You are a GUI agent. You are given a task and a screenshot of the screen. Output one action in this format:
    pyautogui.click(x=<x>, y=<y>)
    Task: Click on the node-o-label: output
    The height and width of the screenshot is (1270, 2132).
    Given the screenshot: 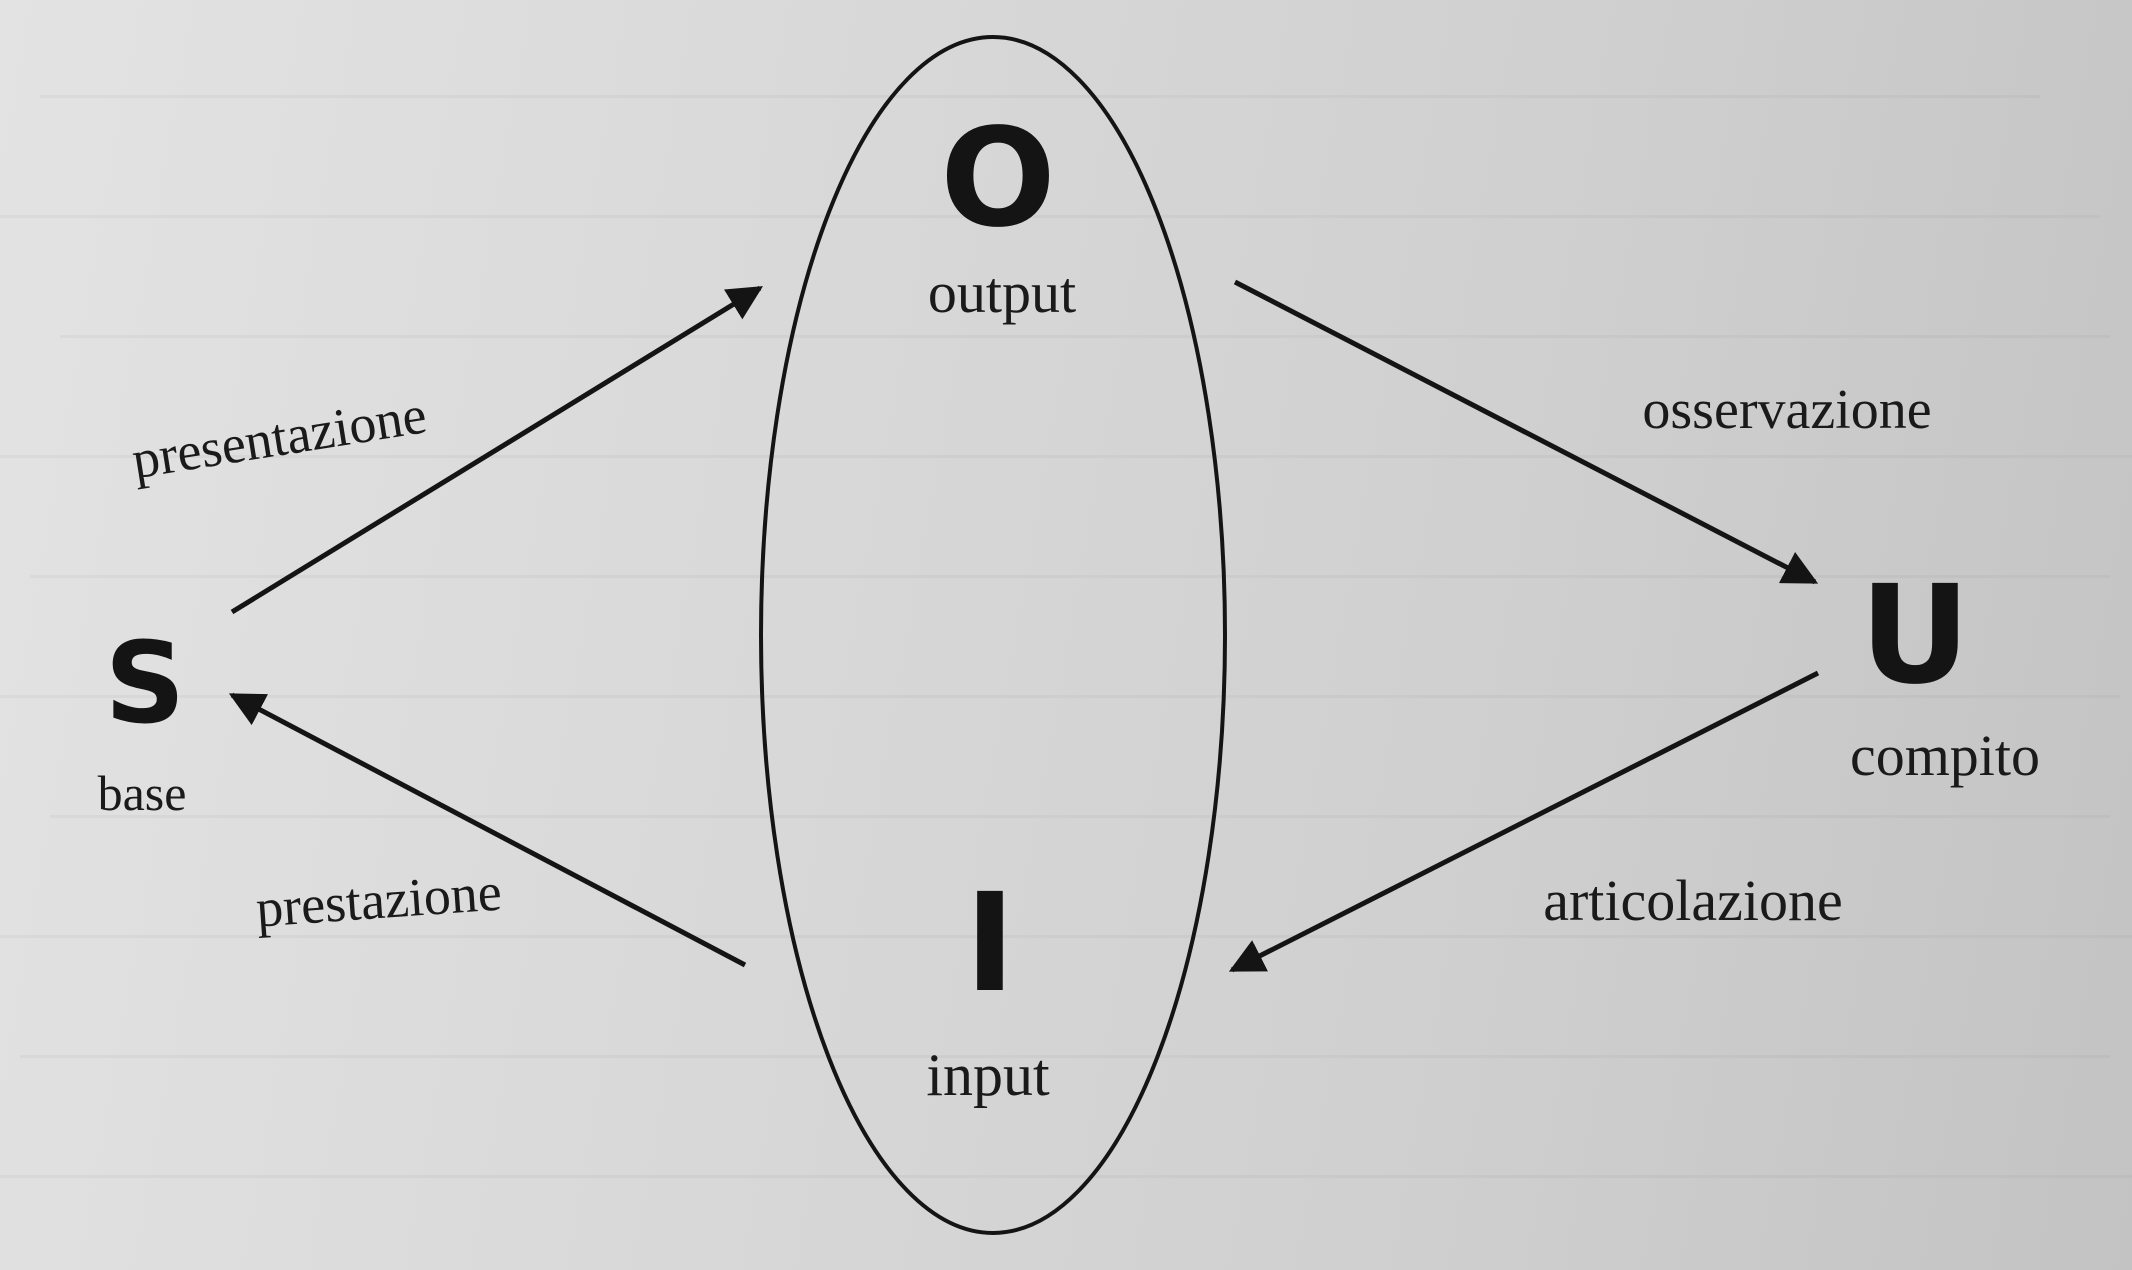 What is the action you would take?
    pyautogui.click(x=1002, y=292)
    